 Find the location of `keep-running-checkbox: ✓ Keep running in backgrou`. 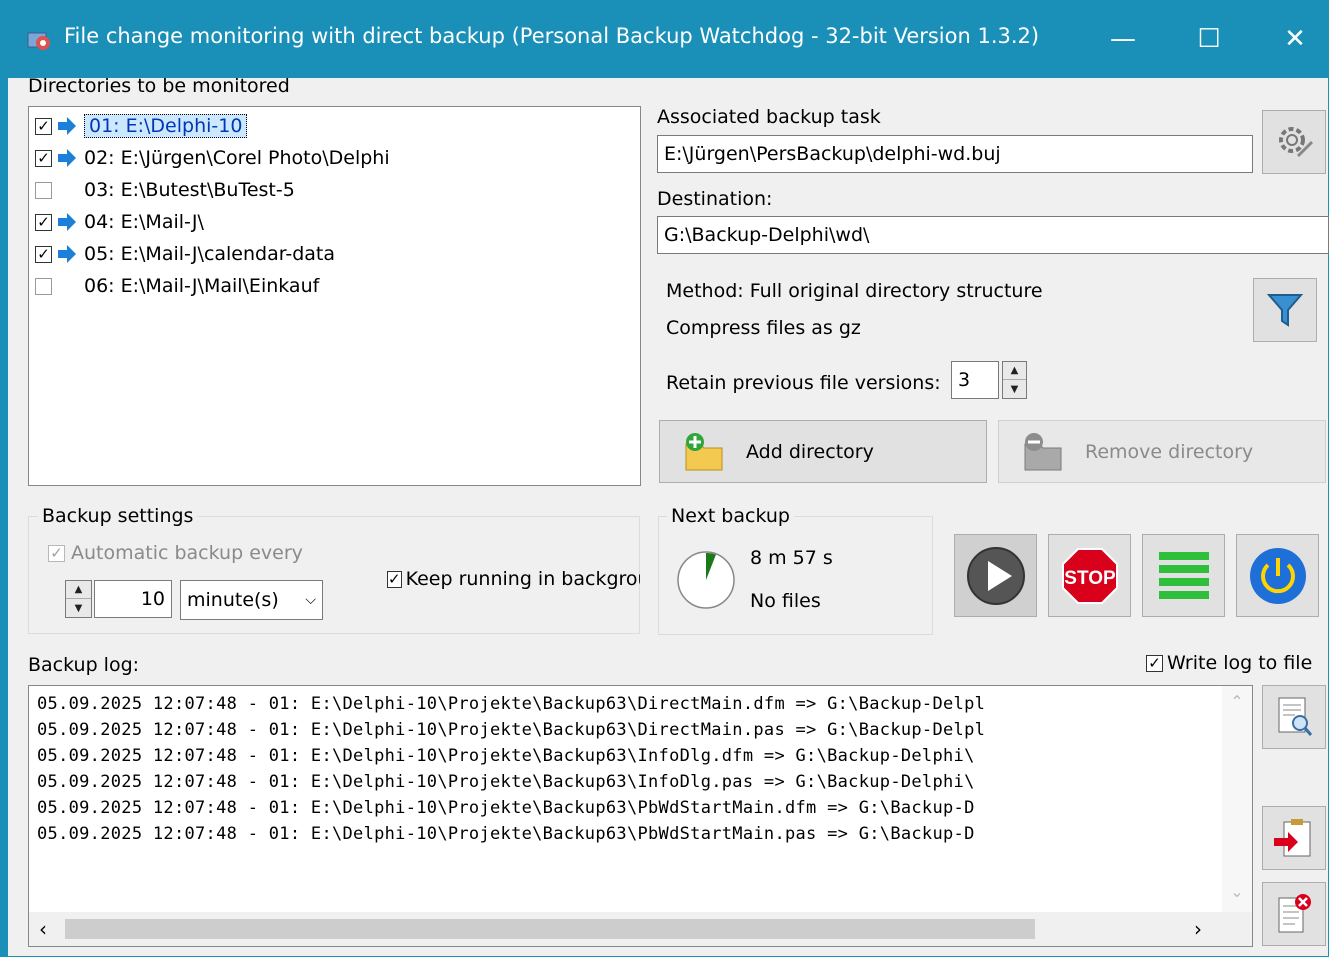

keep-running-checkbox: ✓ Keep running in backgrou is located at coordinates (513, 579).